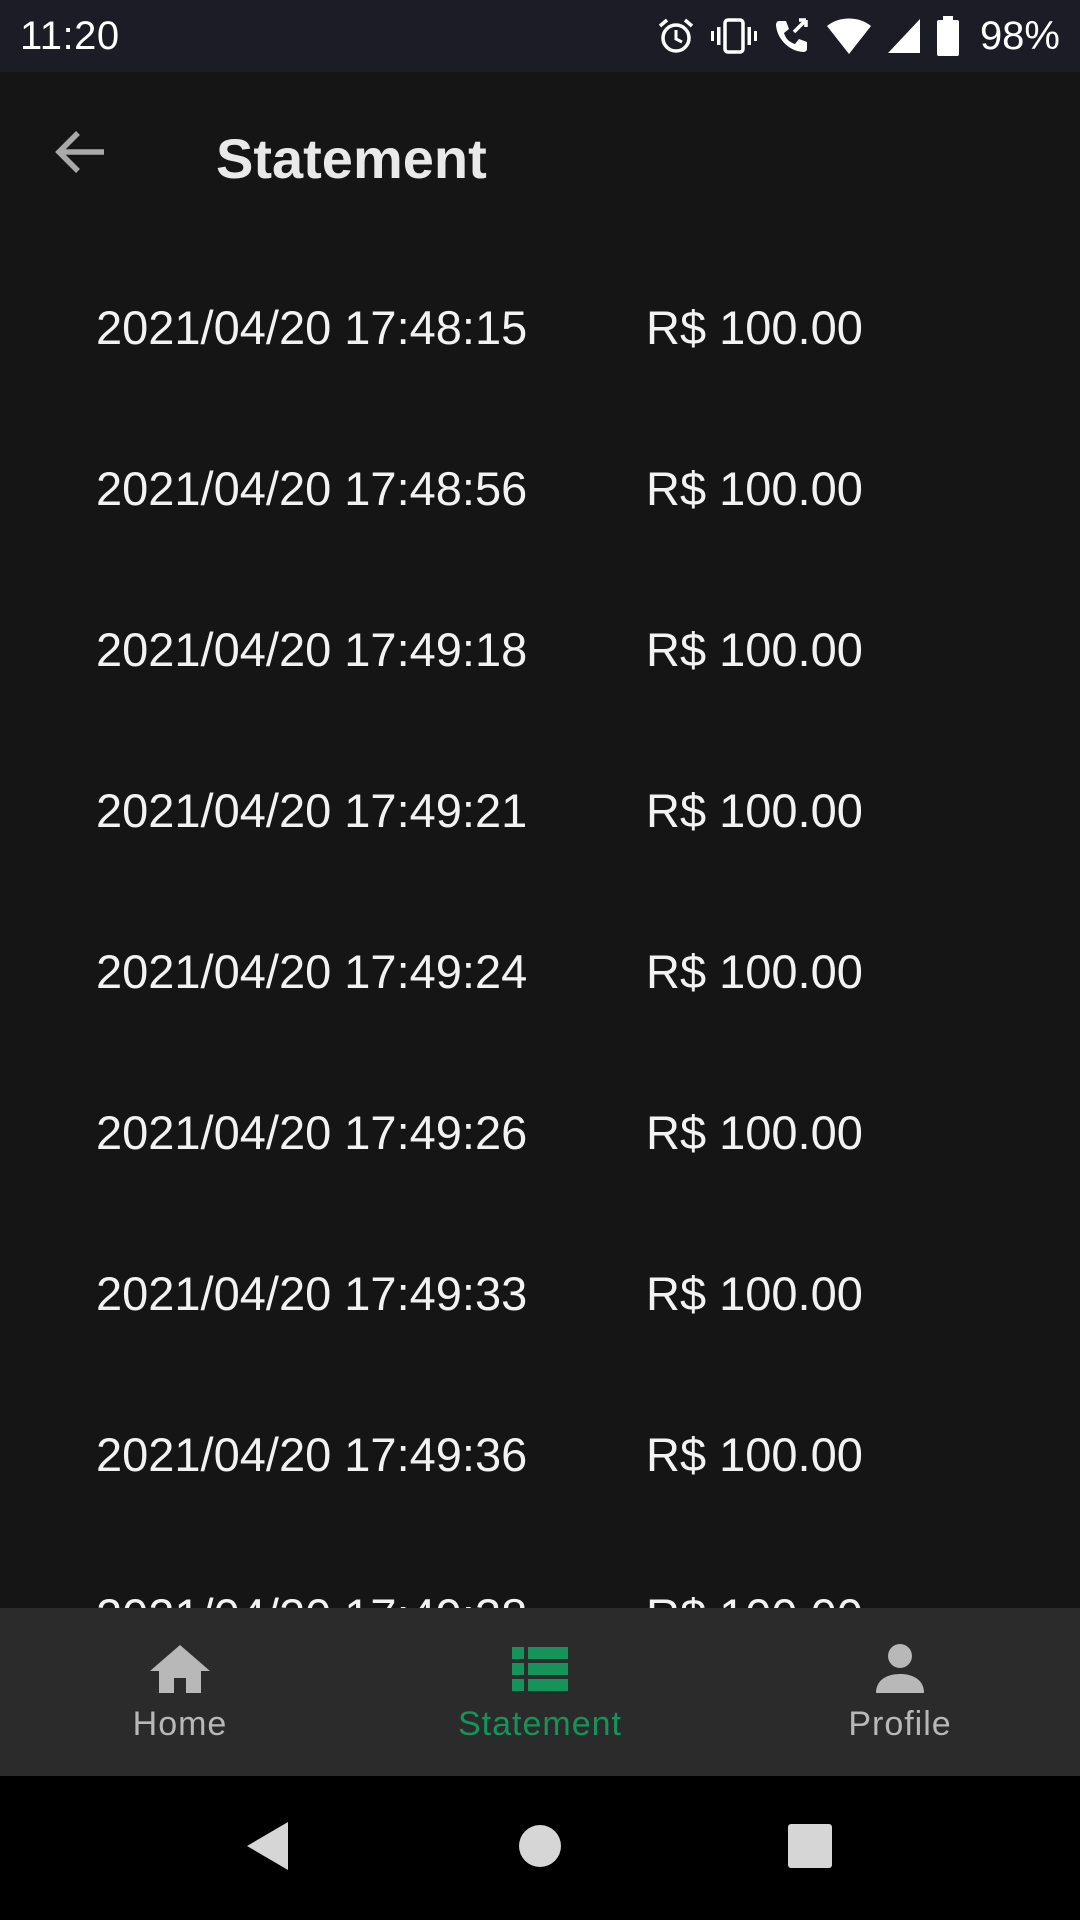  I want to click on arrow-back-icon, so click(80, 154).